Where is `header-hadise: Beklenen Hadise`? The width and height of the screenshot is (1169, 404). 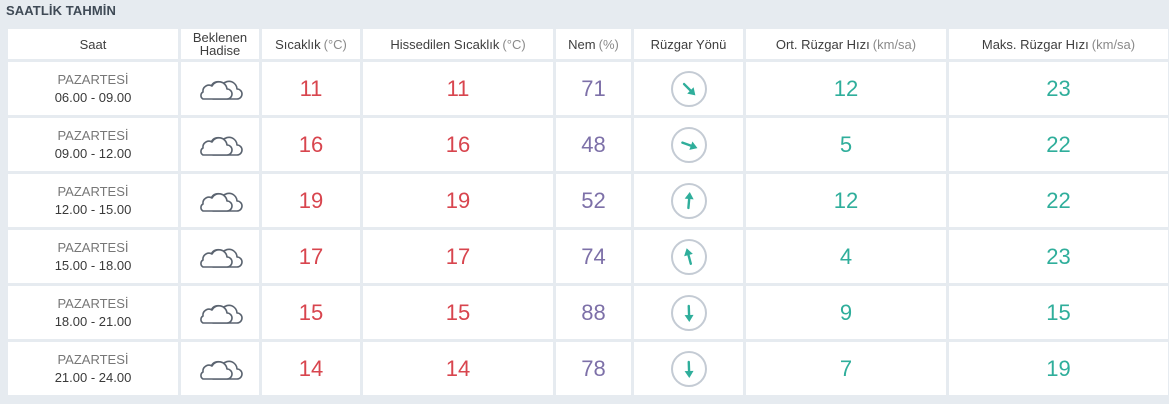
header-hadise: Beklenen Hadise is located at coordinates (220, 44).